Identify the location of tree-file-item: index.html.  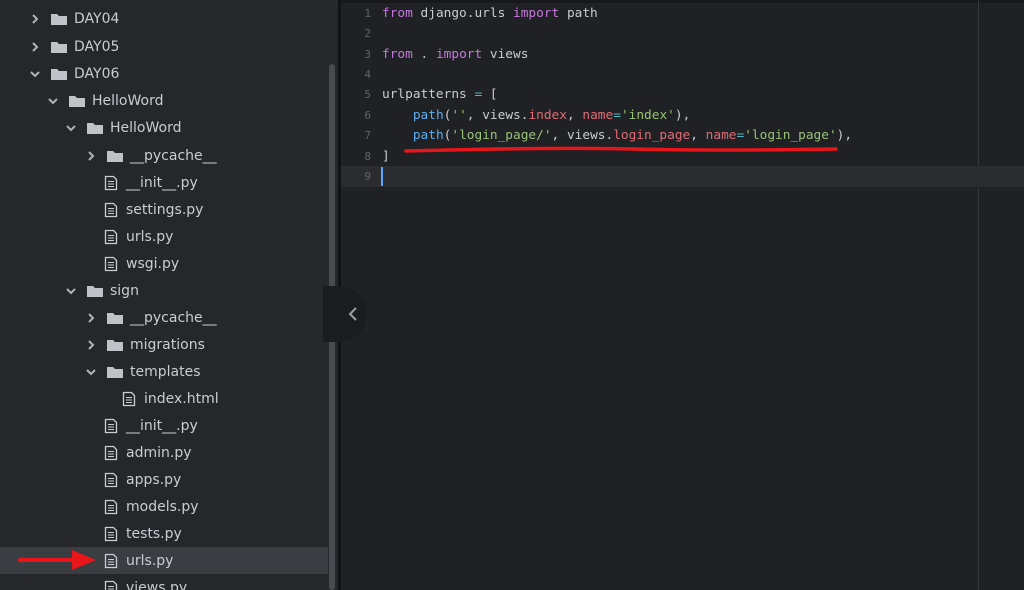
(164, 398).